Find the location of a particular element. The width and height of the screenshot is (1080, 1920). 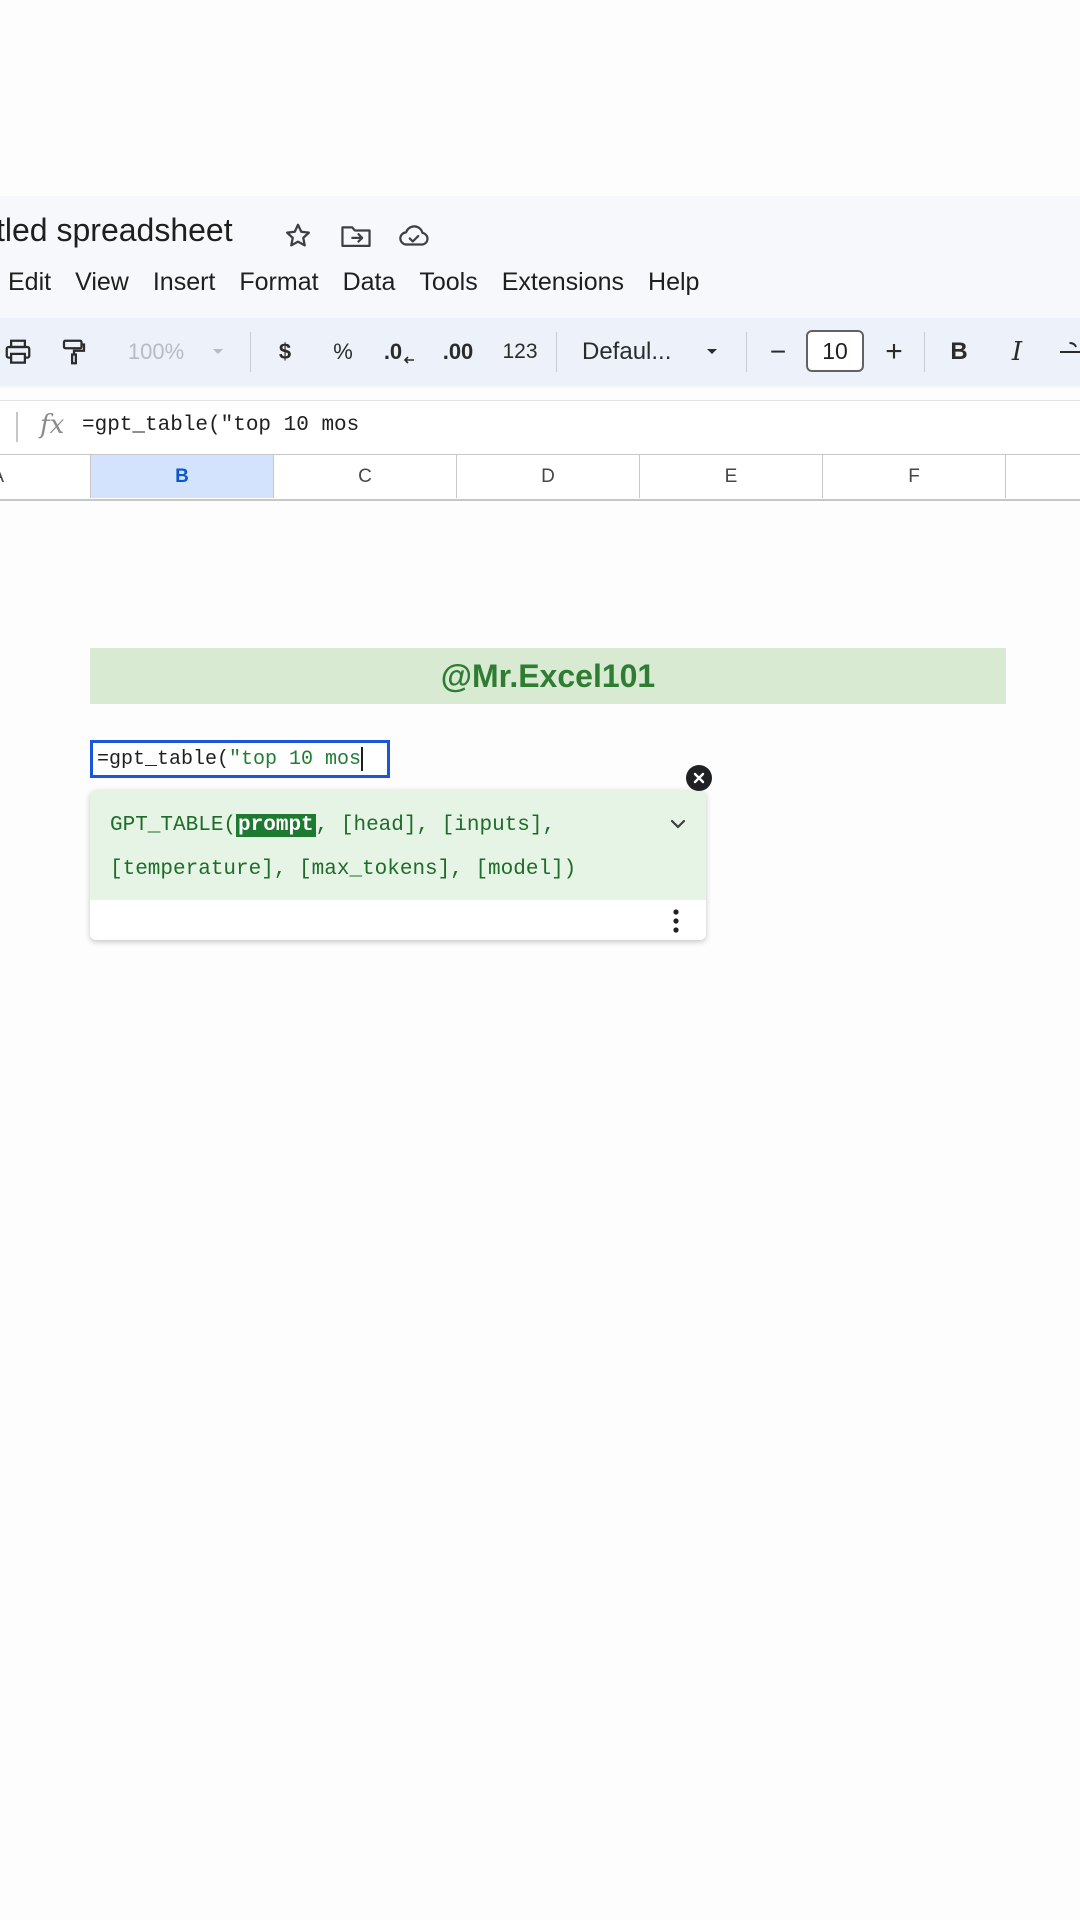

column-header-e: E is located at coordinates (731, 476).